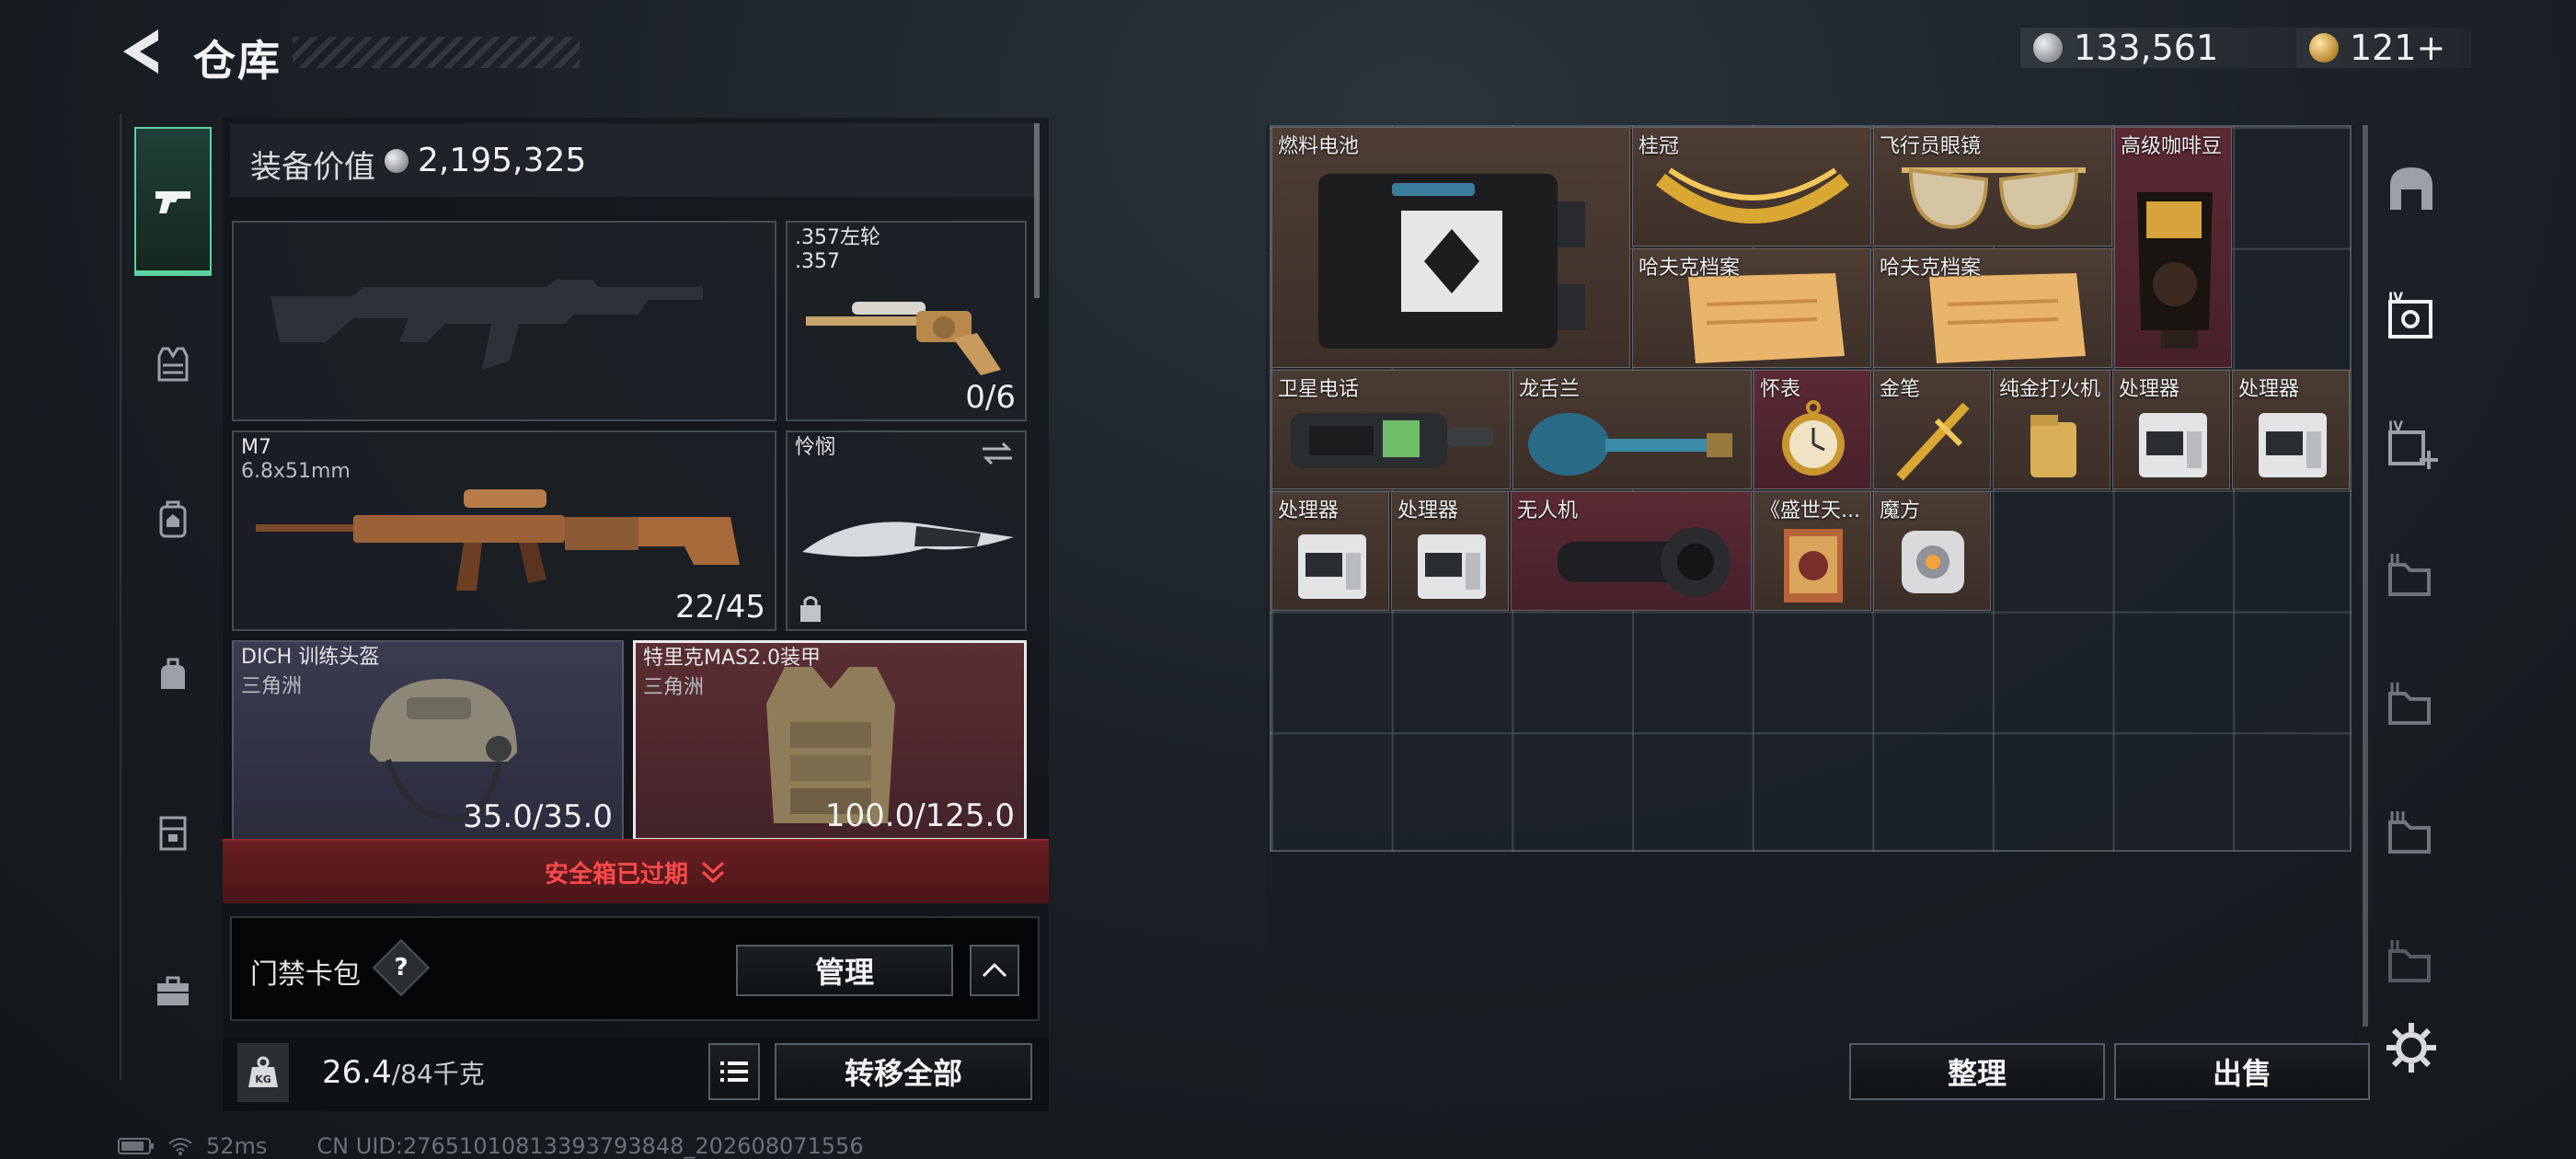 This screenshot has height=1159, width=2576. Describe the element at coordinates (919, 816) in the screenshot. I see `armor-durability: 100.0/125.0` at that location.